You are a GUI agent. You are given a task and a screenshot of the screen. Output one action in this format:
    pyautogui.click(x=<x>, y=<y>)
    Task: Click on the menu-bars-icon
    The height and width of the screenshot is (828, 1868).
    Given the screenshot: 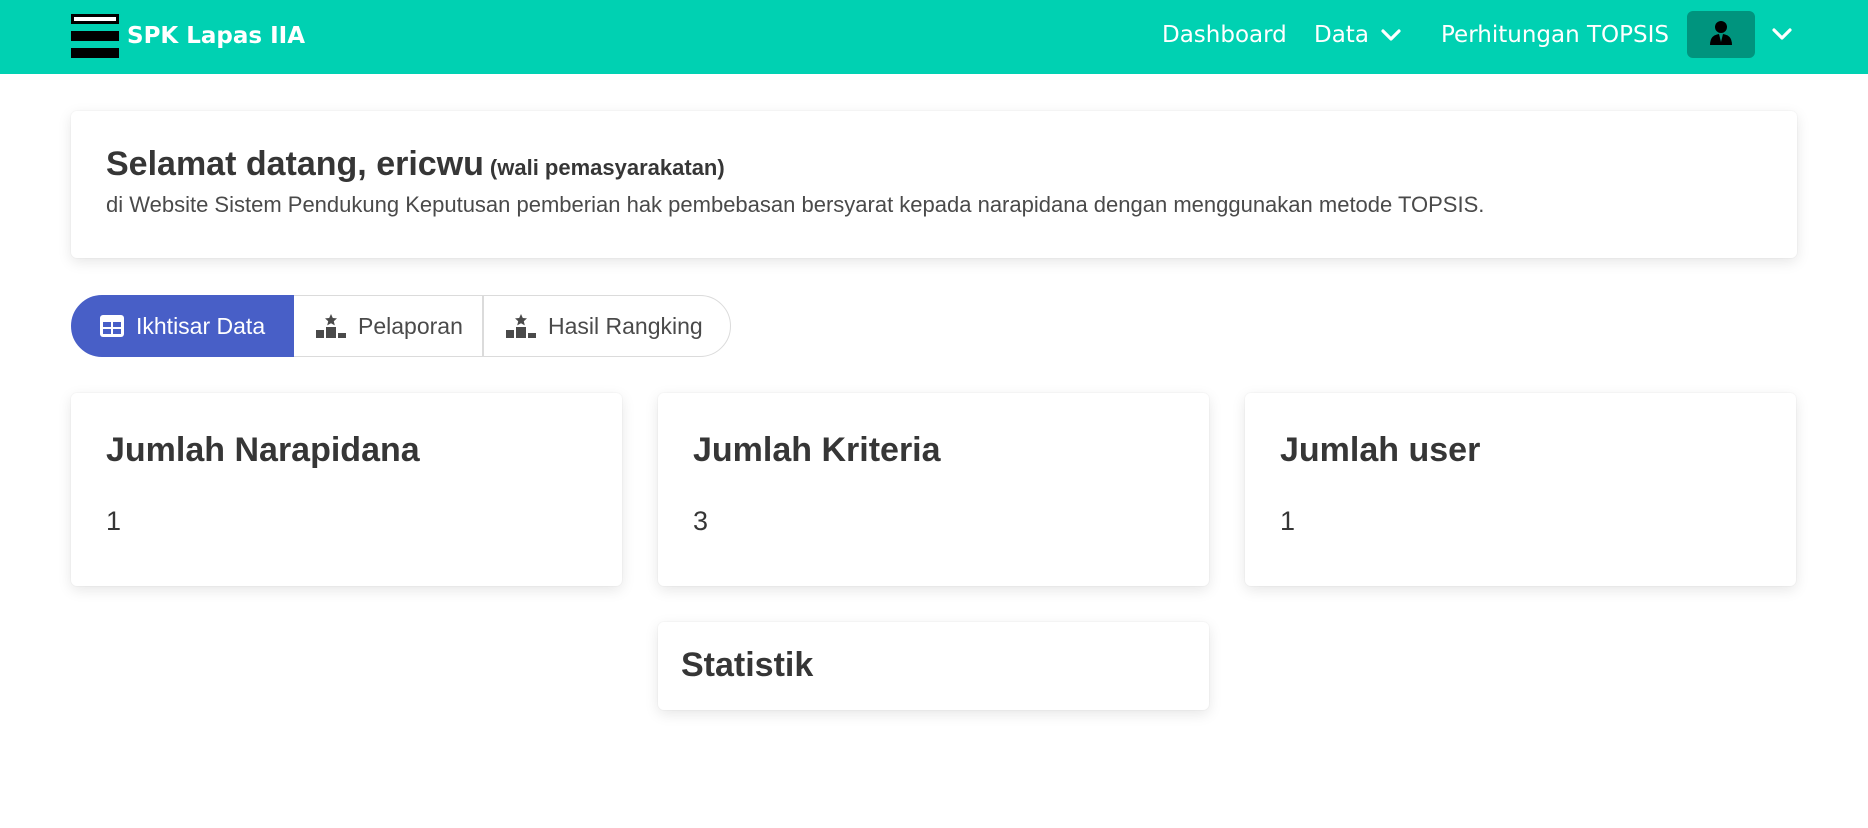 What is the action you would take?
    pyautogui.click(x=95, y=36)
    